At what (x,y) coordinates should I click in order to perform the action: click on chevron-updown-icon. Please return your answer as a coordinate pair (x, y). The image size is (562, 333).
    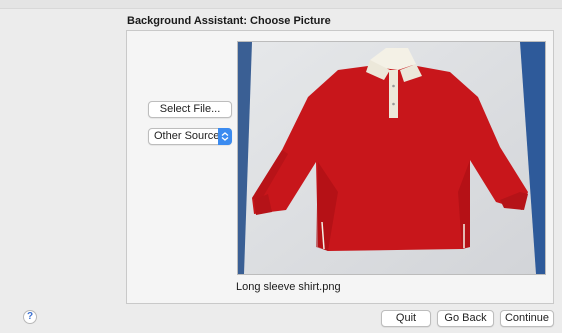
    Looking at the image, I should click on (225, 136).